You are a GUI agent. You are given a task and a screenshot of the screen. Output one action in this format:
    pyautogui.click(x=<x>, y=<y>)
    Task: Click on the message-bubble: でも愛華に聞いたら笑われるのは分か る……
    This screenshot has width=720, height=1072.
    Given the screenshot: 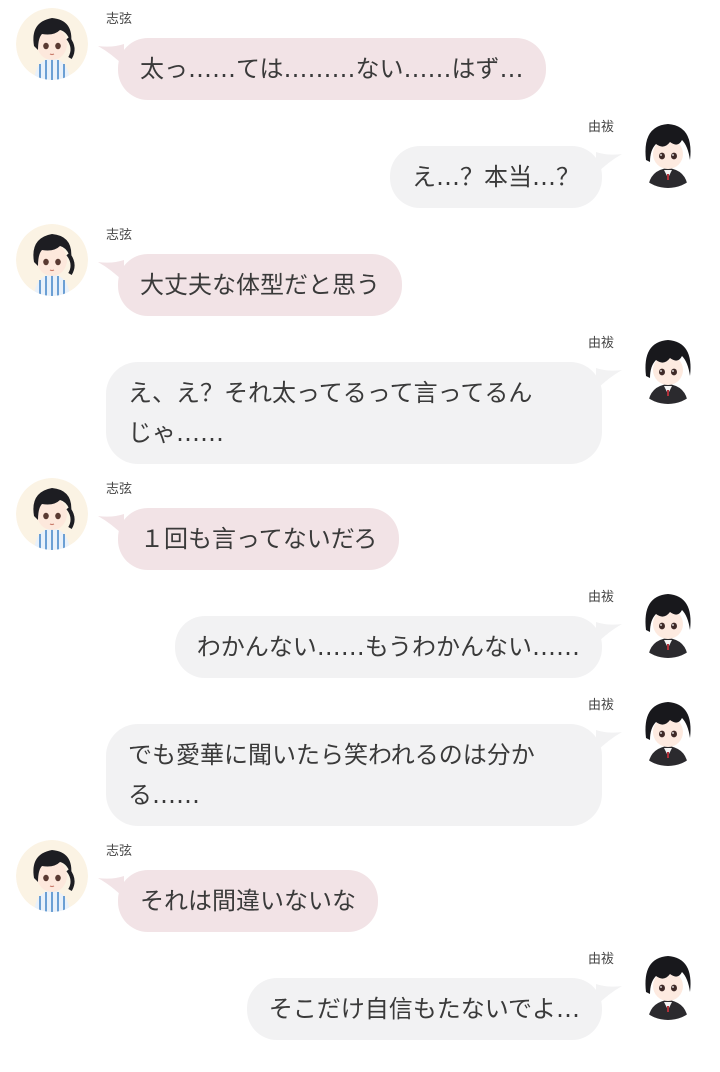 What is the action you would take?
    pyautogui.click(x=354, y=775)
    